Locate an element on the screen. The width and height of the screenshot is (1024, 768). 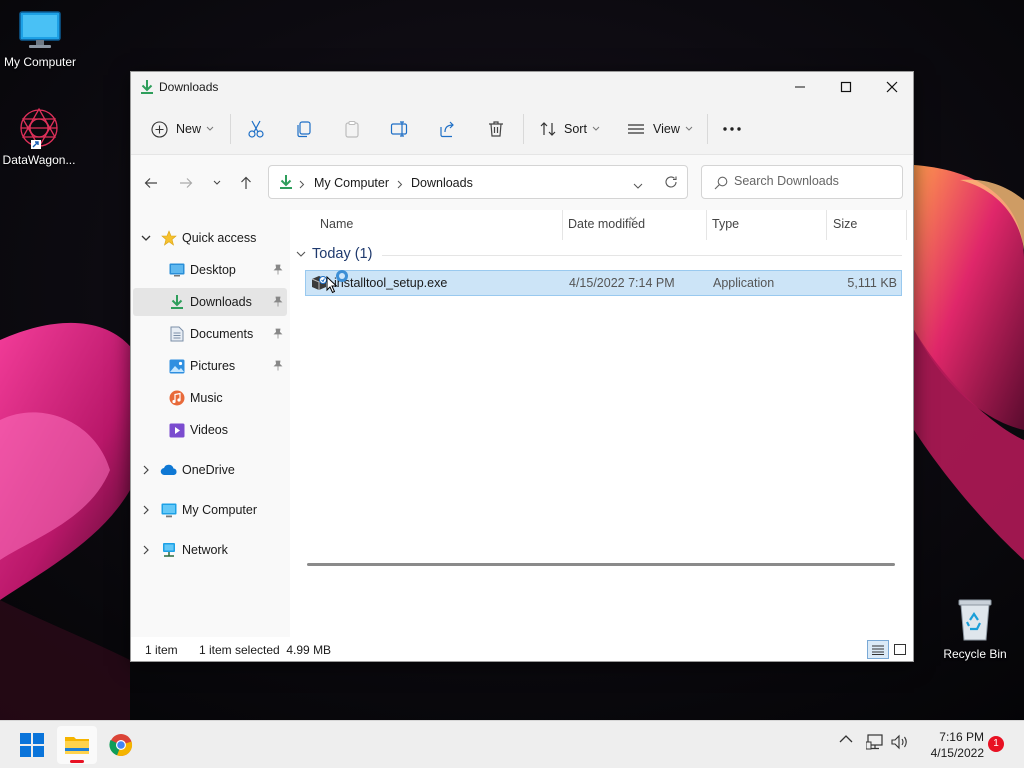
tiles-view-button is located at coordinates (900, 649).